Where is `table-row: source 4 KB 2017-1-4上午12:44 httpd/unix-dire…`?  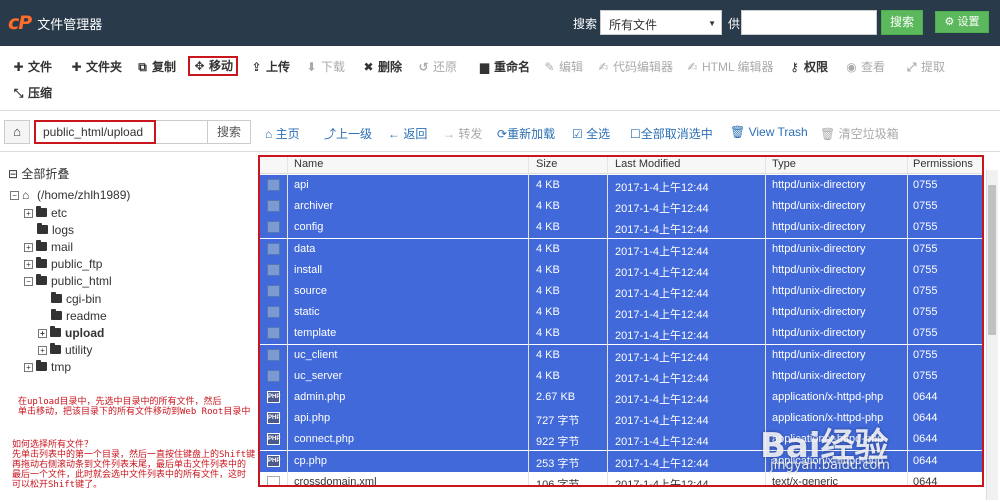 table-row: source 4 KB 2017-1-4上午12:44 httpd/unix-dire… is located at coordinates (621, 291).